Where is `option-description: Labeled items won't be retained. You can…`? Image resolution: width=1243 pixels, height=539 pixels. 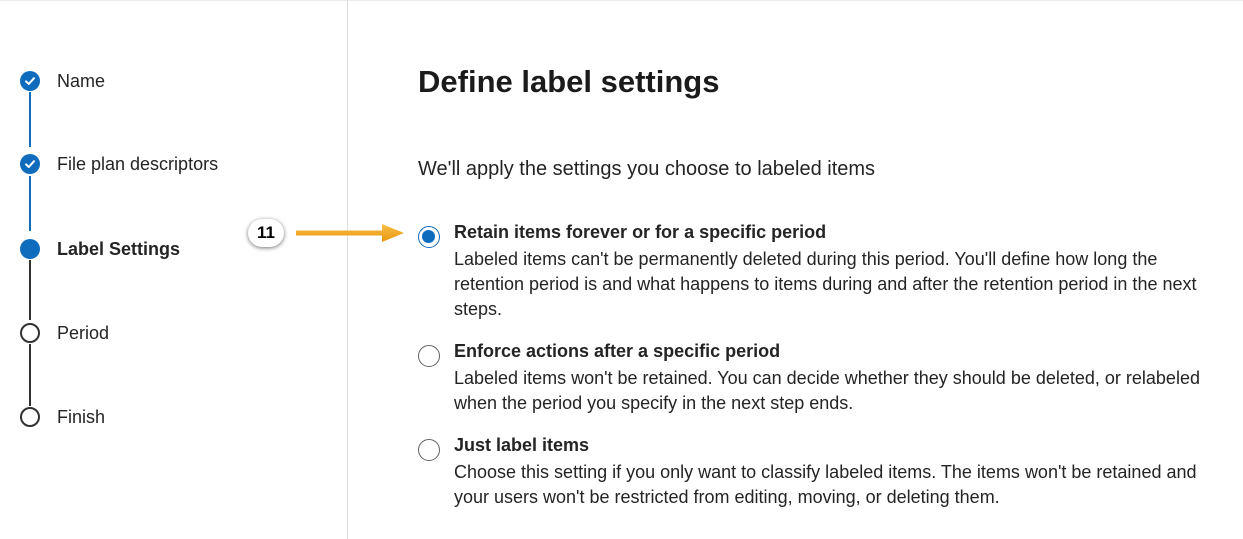
option-description: Labeled items won't be retained. You can… is located at coordinates (827, 390).